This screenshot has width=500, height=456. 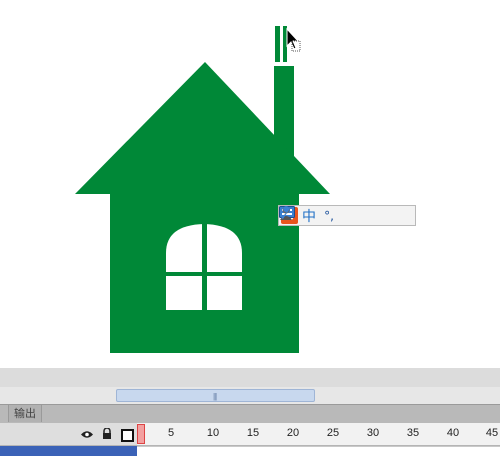 I want to click on ruler-label: 45, so click(x=492, y=433).